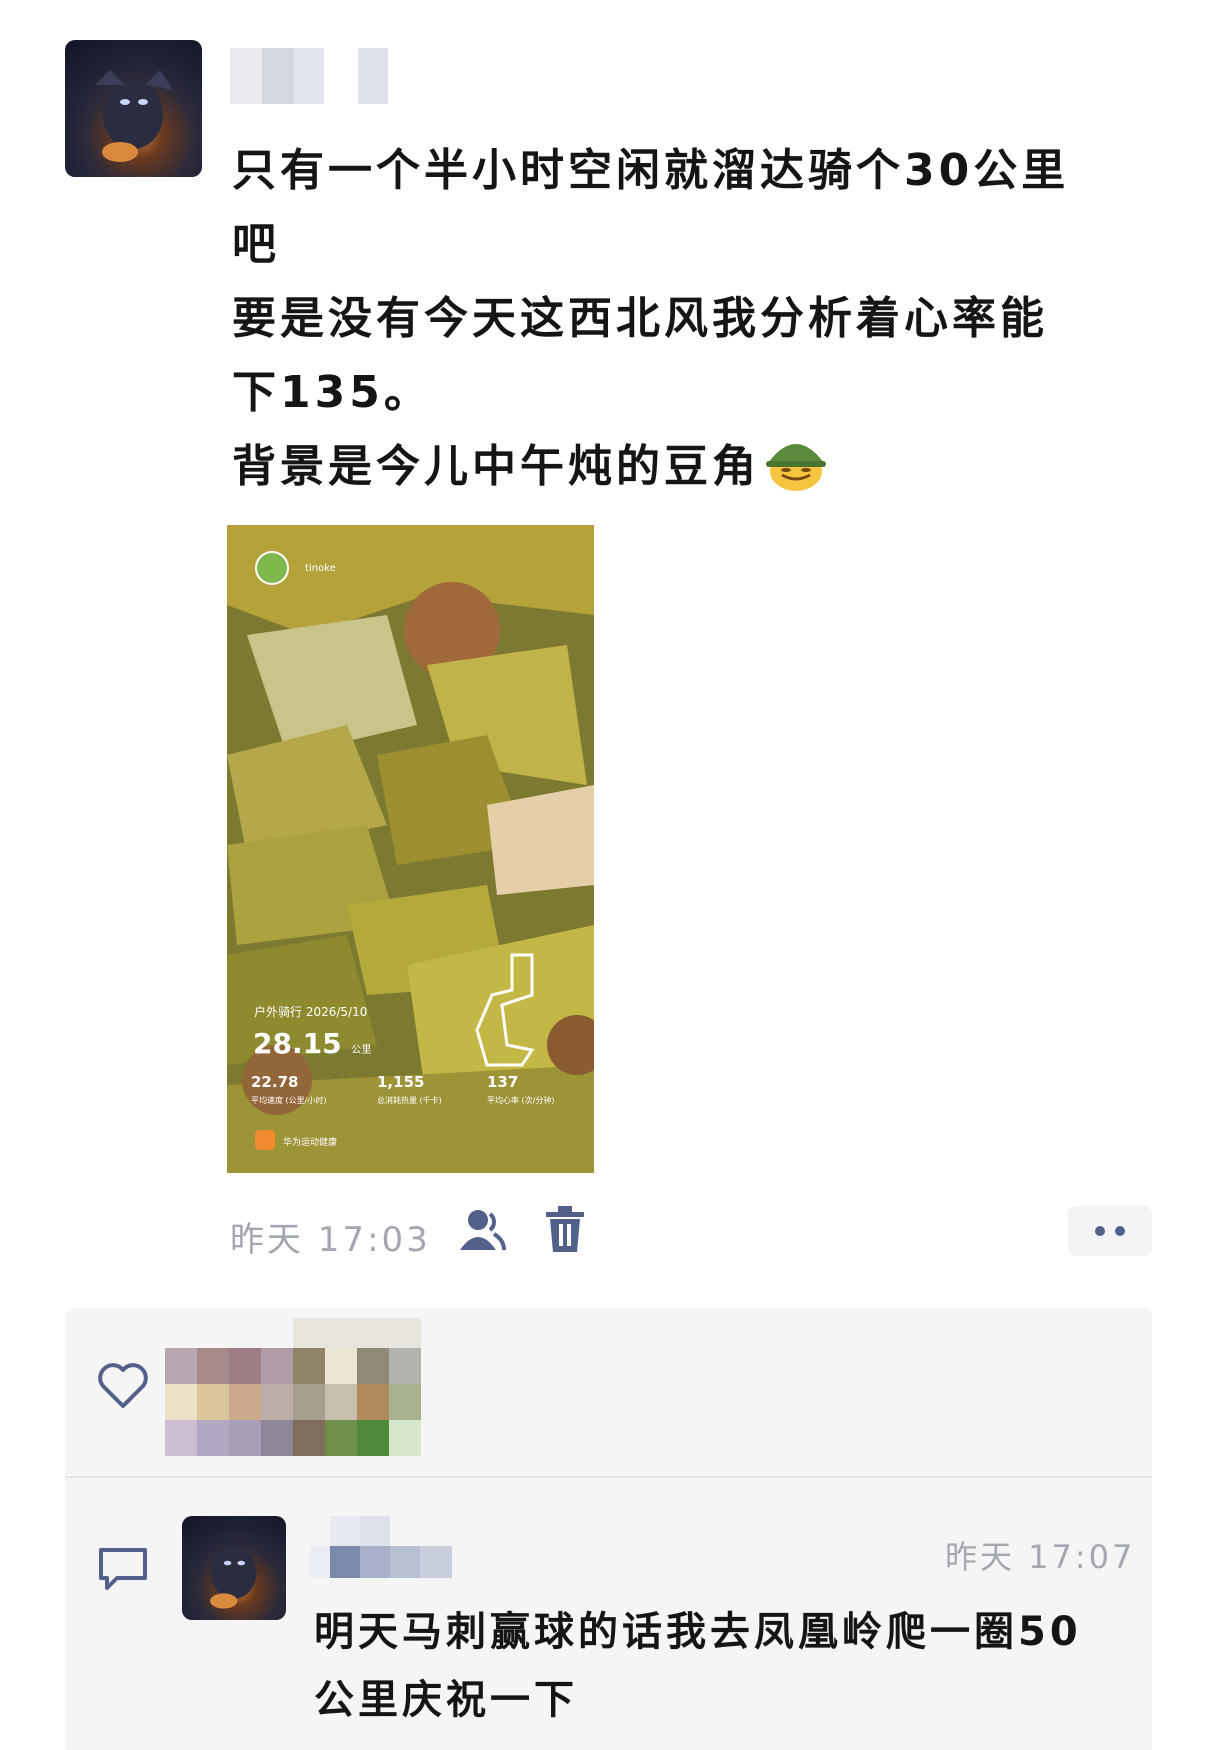 The width and height of the screenshot is (1216, 1750). What do you see at coordinates (1110, 1231) in the screenshot?
I see `more-button` at bounding box center [1110, 1231].